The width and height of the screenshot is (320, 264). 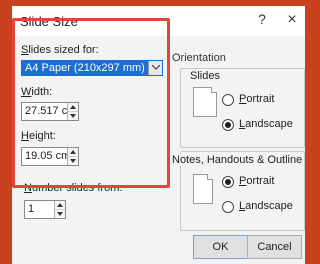 I want to click on number-decrement-button, so click(x=60, y=213).